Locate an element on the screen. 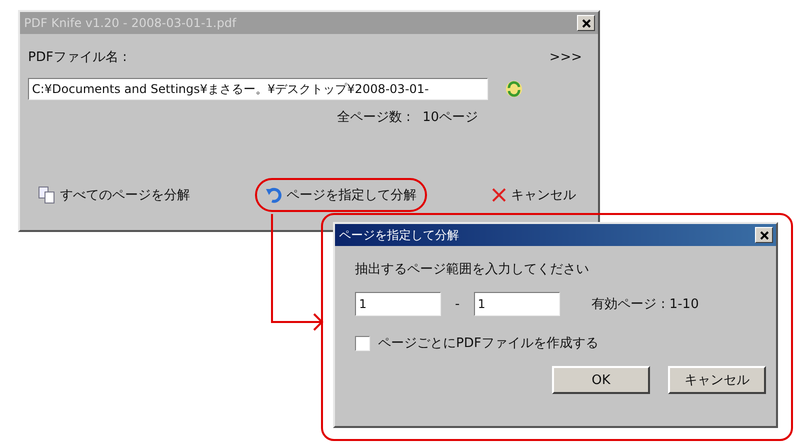  from-page-field: 1 is located at coordinates (398, 304).